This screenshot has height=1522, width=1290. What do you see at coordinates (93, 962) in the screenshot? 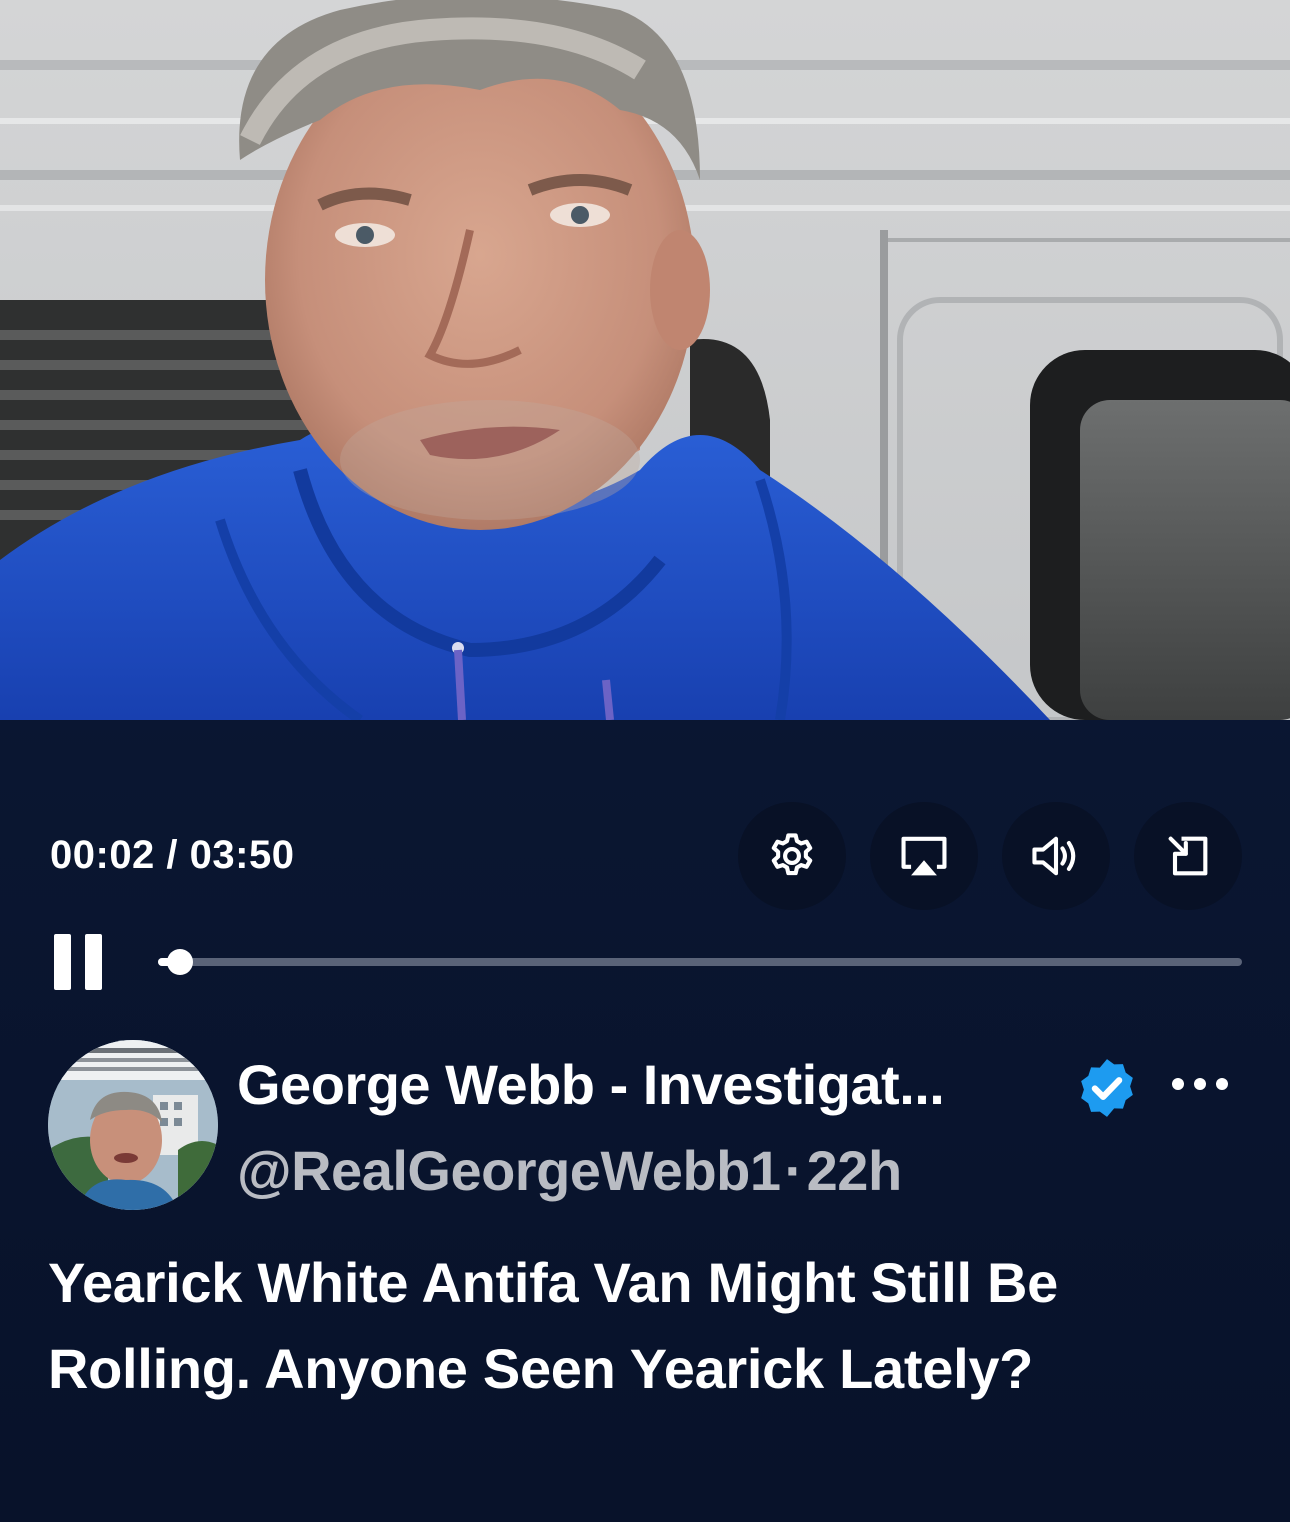
I see `pause-icon-bar-right` at bounding box center [93, 962].